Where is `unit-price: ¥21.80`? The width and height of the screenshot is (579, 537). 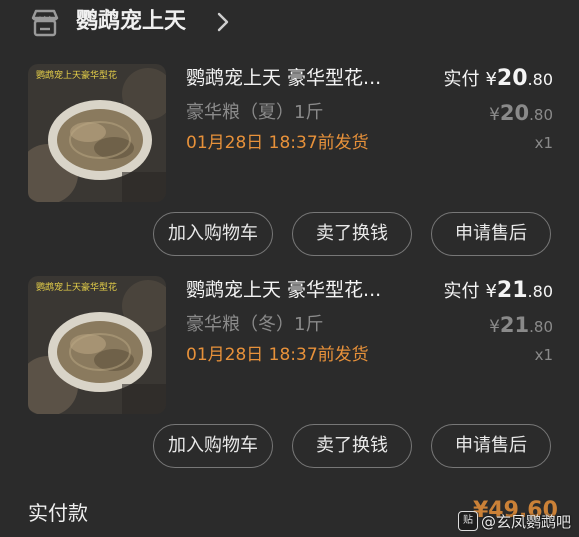 unit-price: ¥21.80 is located at coordinates (521, 326).